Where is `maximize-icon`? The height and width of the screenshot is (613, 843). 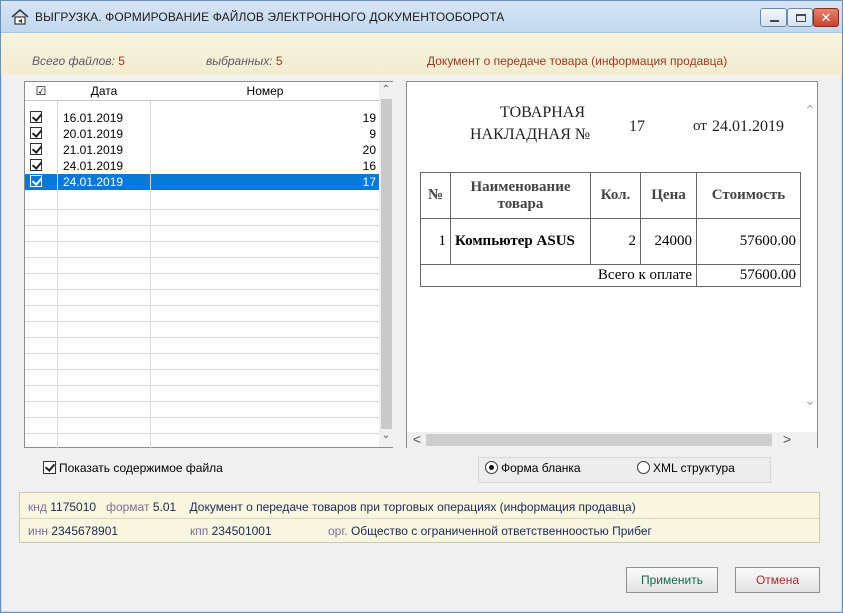 maximize-icon is located at coordinates (801, 18).